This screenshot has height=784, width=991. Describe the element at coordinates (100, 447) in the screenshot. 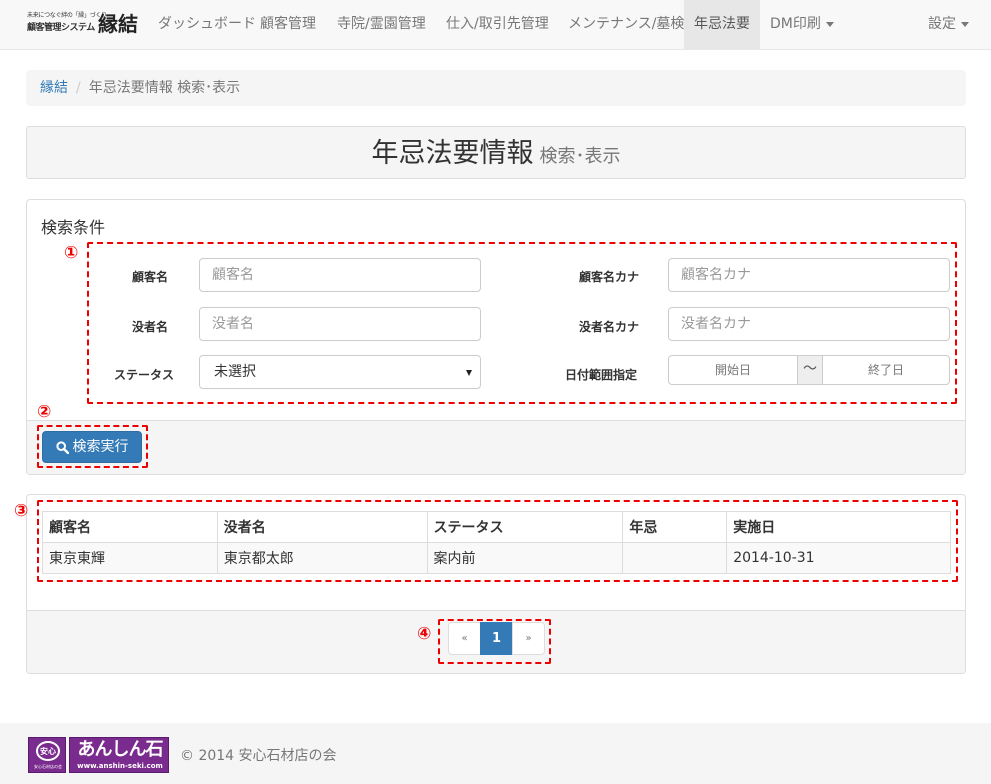

I see `search-button-label: 検索実行` at that location.